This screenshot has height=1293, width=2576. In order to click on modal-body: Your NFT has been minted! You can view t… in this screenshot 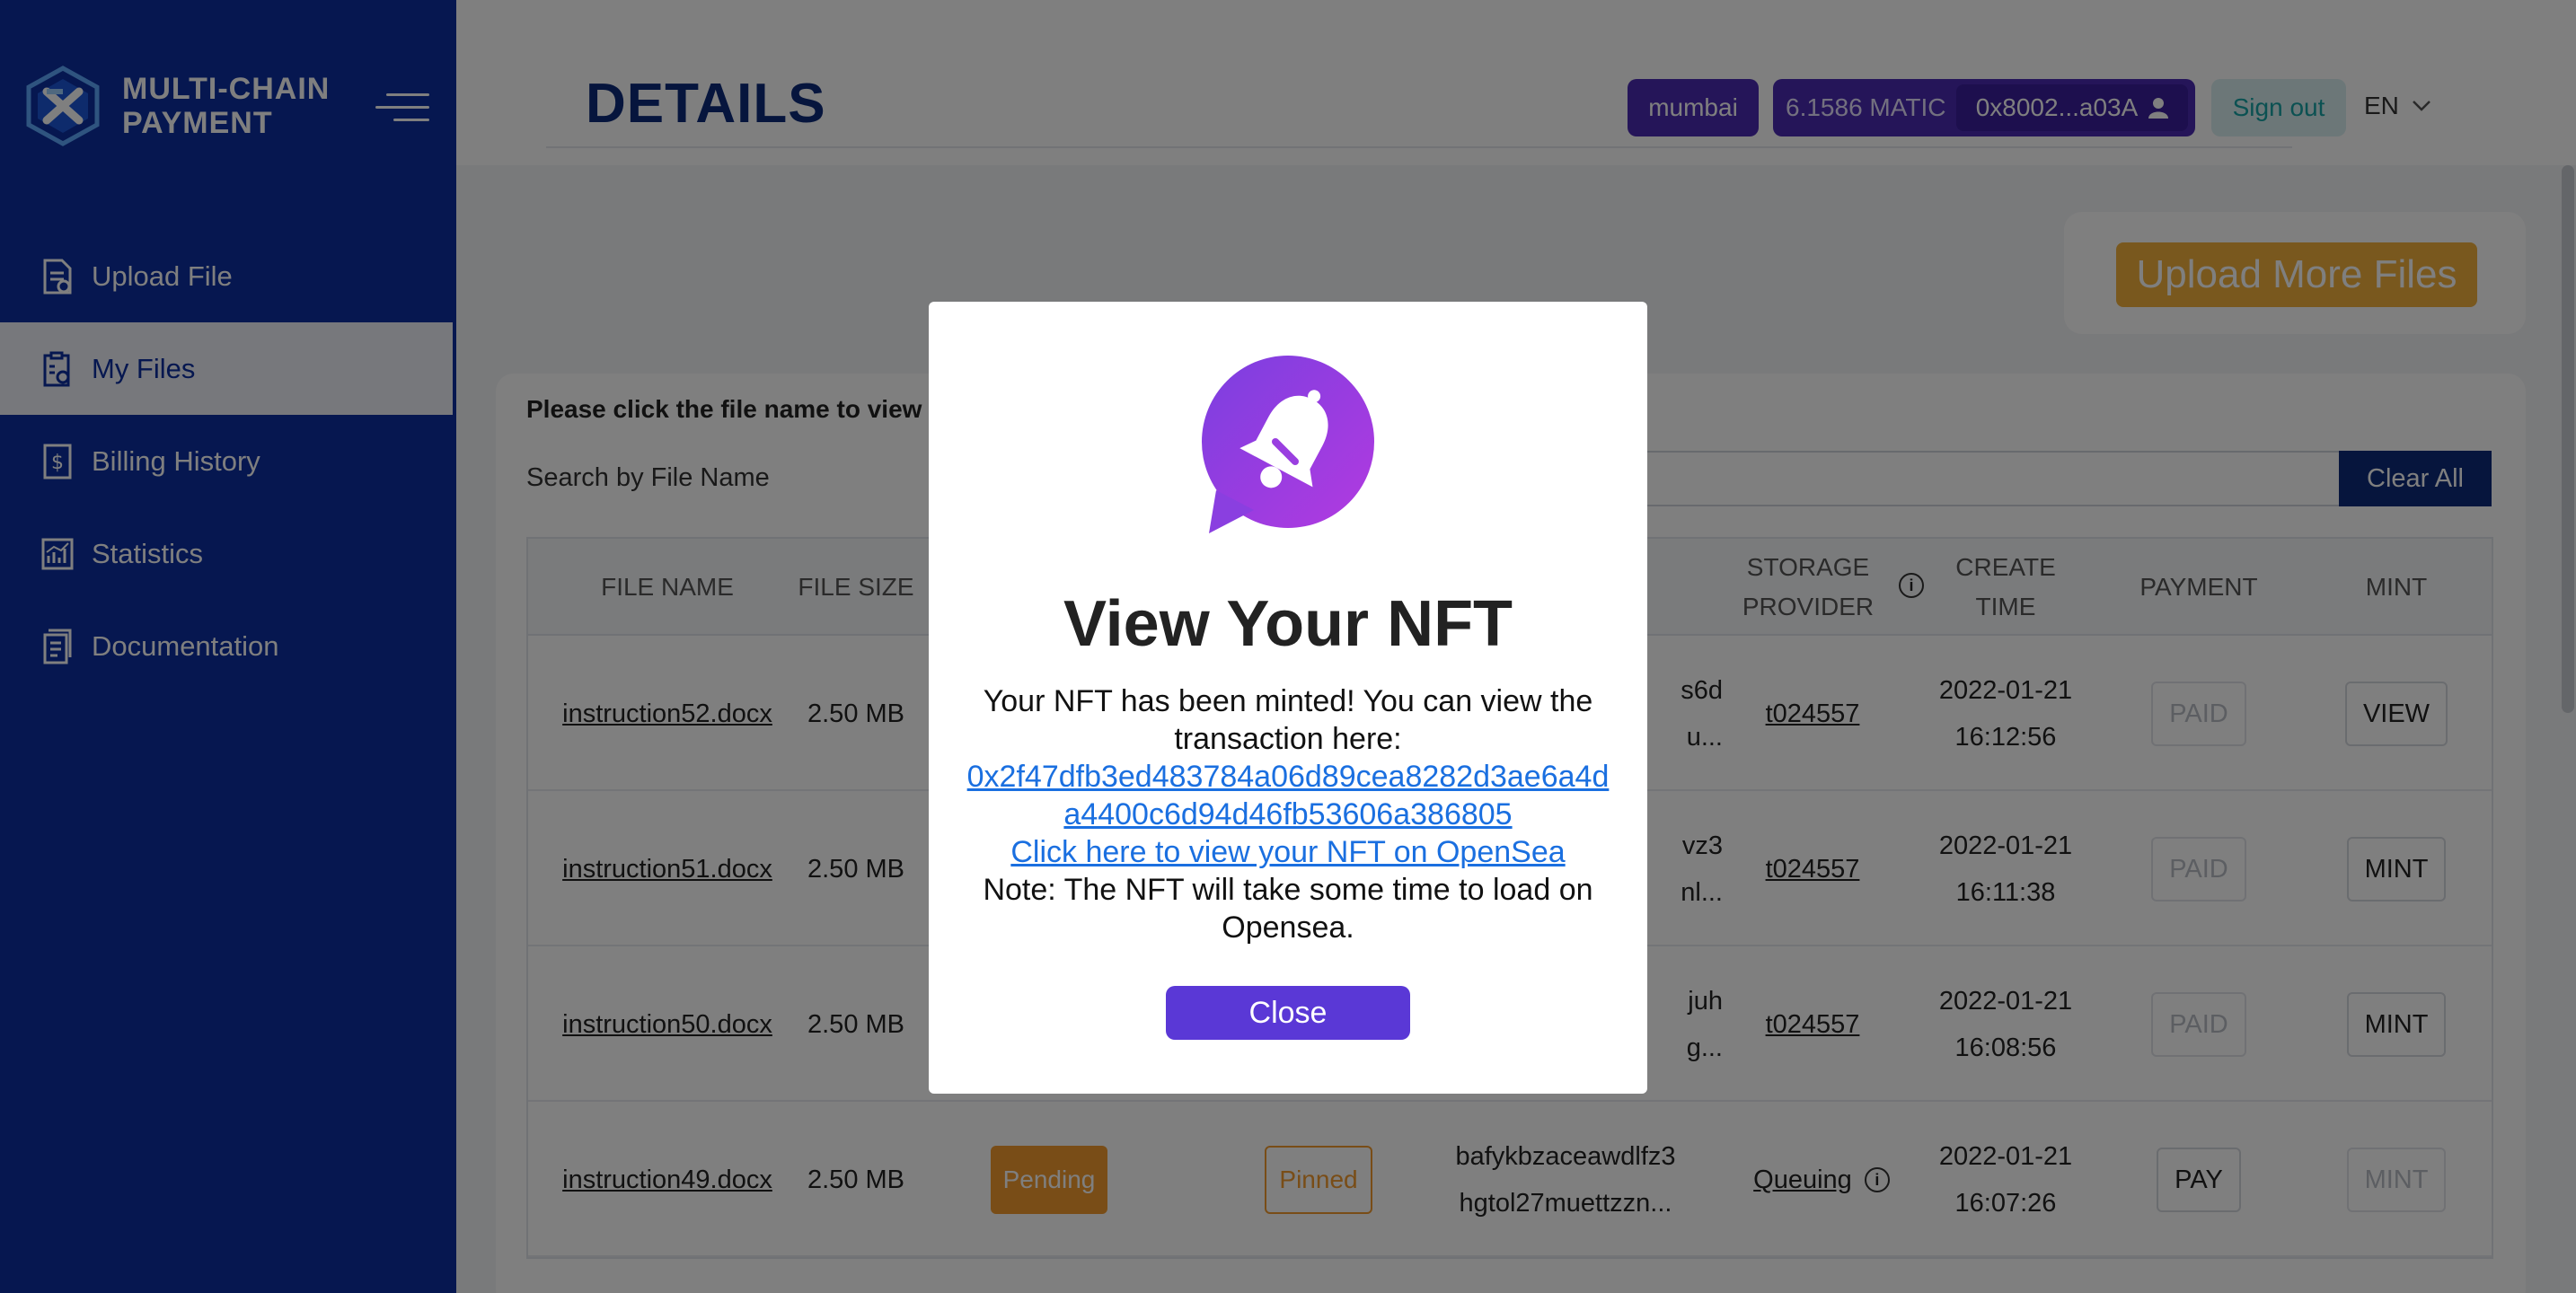, I will do `click(1288, 814)`.